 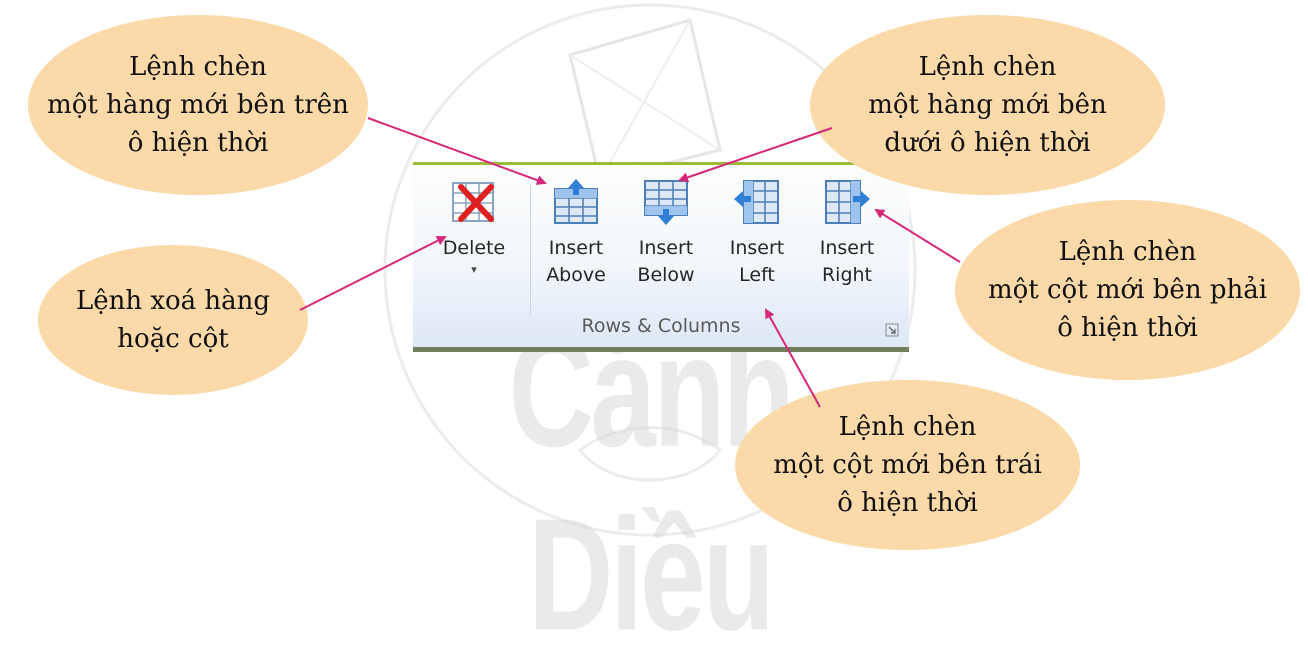 What do you see at coordinates (917, 235) in the screenshot?
I see `arrow-insert-right` at bounding box center [917, 235].